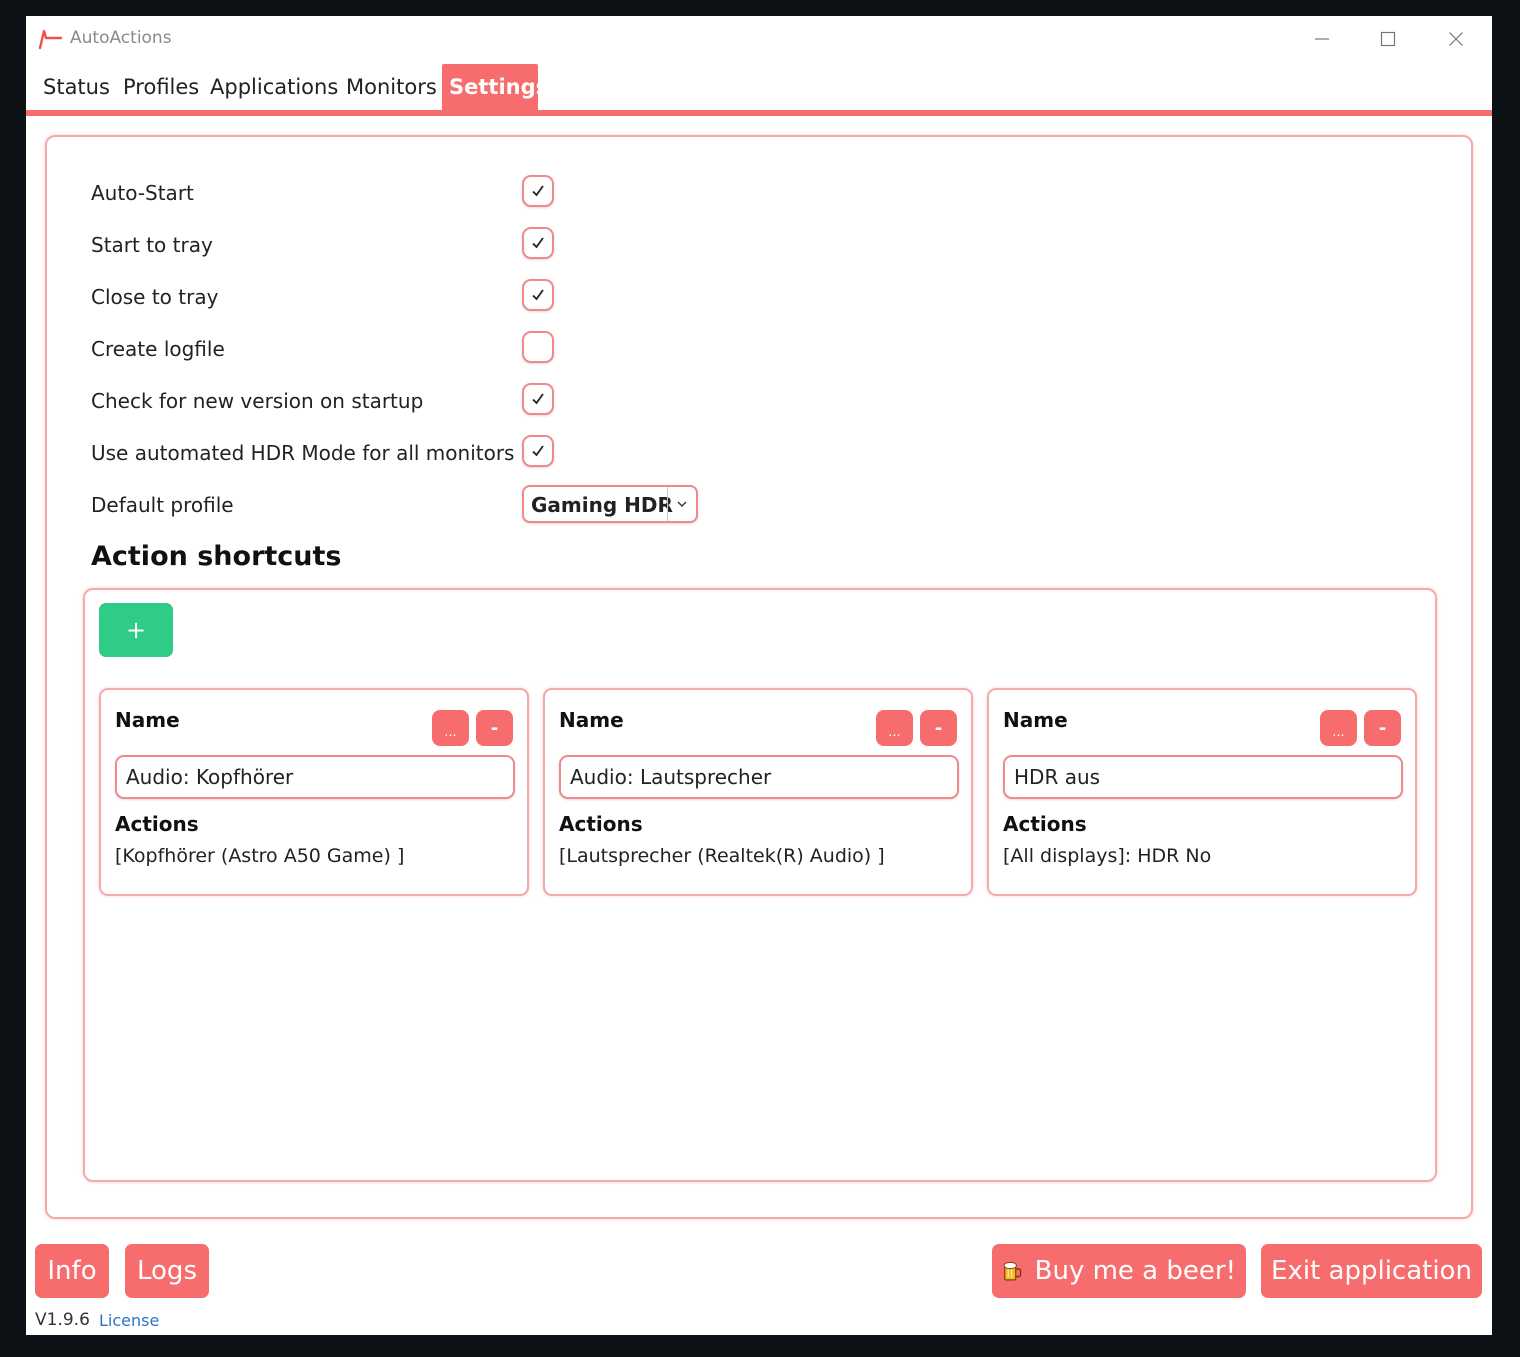 This screenshot has width=1520, height=1357. What do you see at coordinates (391, 87) in the screenshot?
I see `tab-monitors: Monitors` at bounding box center [391, 87].